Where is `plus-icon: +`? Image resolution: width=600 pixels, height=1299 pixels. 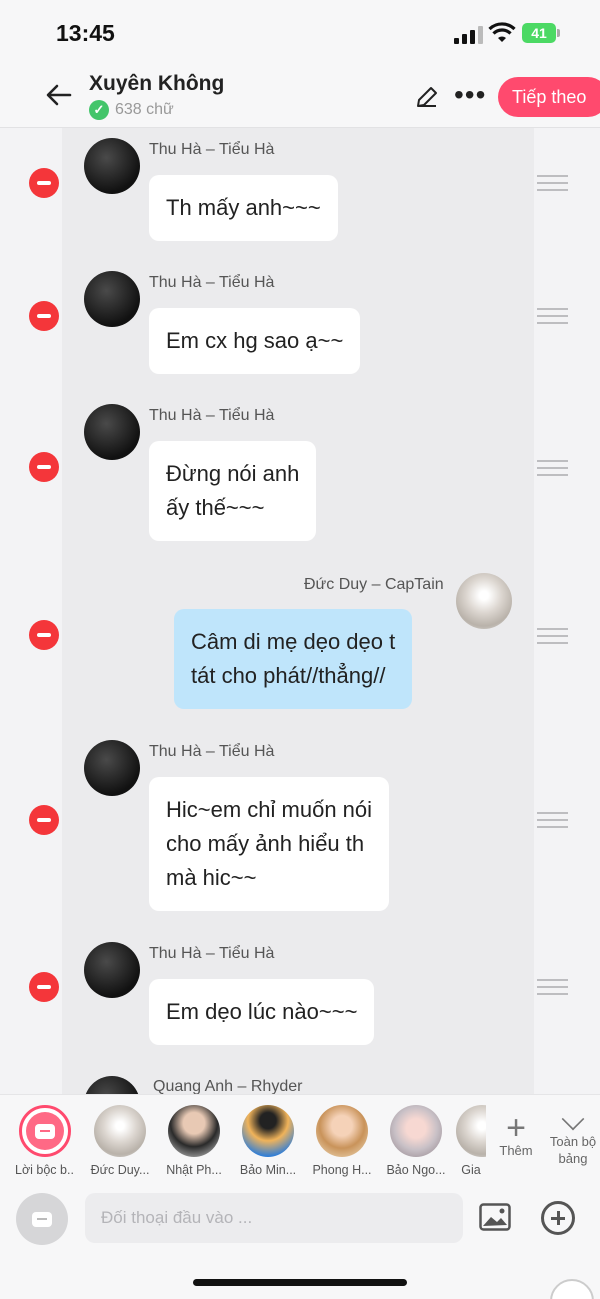 plus-icon: + is located at coordinates (516, 1128).